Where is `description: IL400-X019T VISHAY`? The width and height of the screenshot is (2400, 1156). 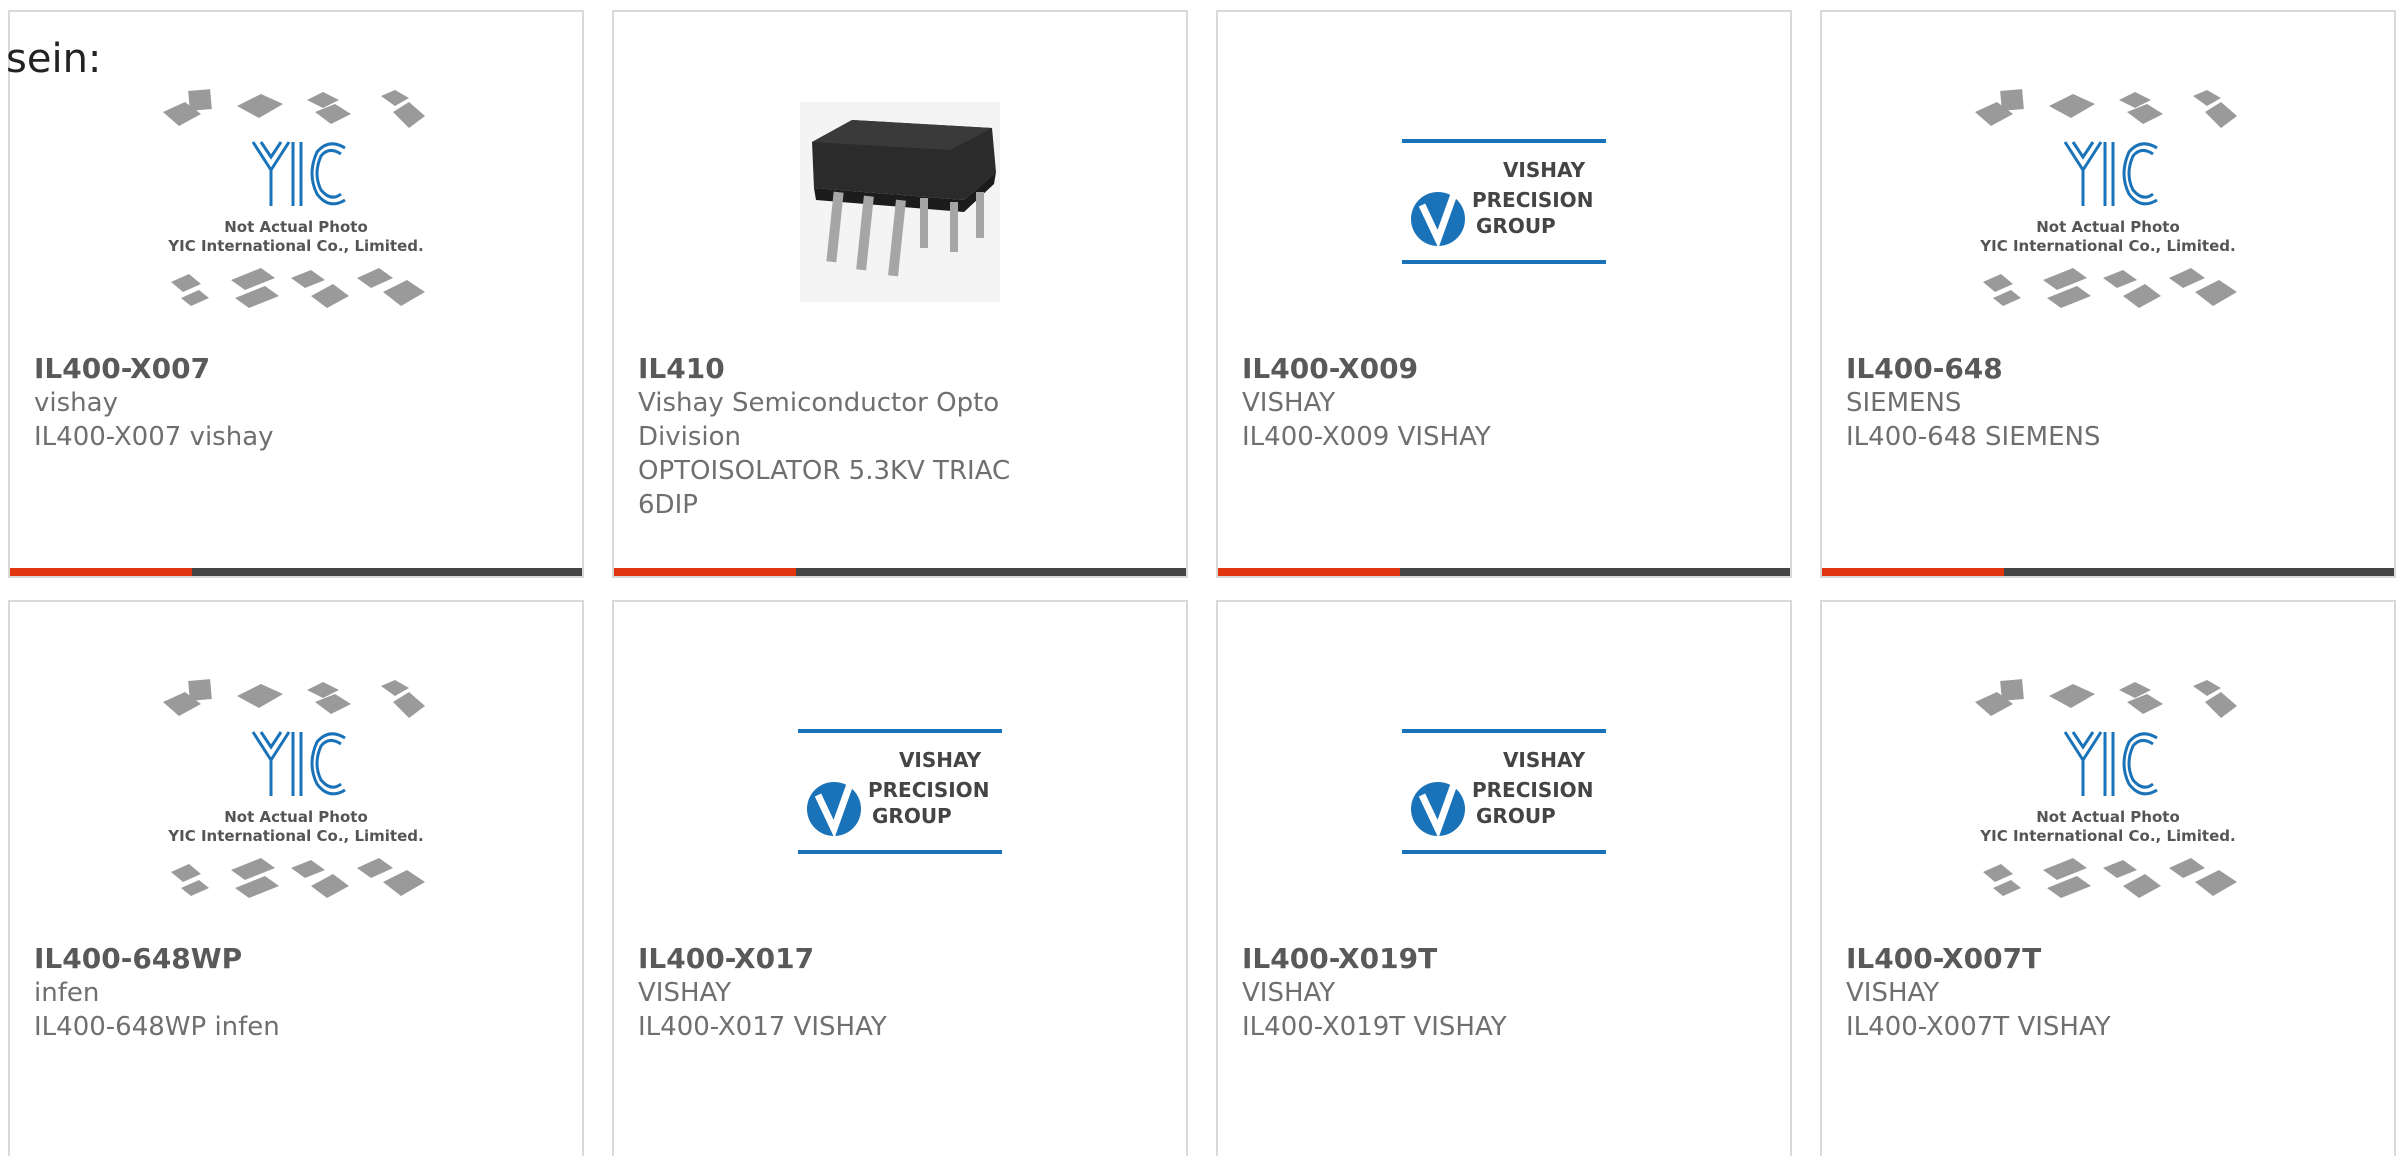 description: IL400-X019T VISHAY is located at coordinates (1374, 1027).